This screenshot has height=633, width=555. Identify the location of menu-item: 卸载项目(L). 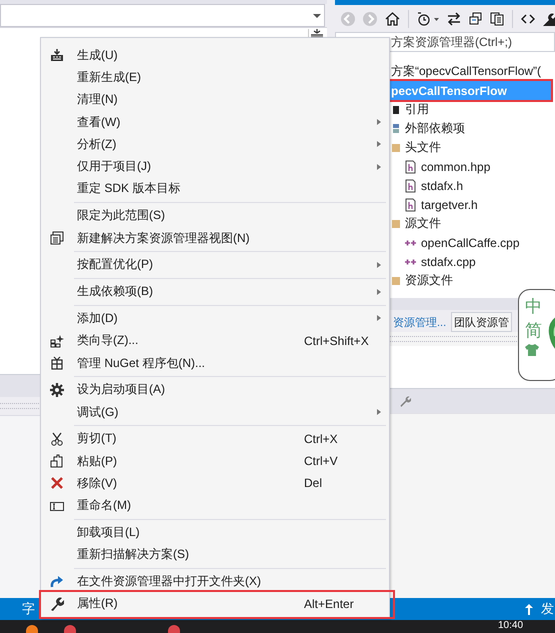
(215, 532).